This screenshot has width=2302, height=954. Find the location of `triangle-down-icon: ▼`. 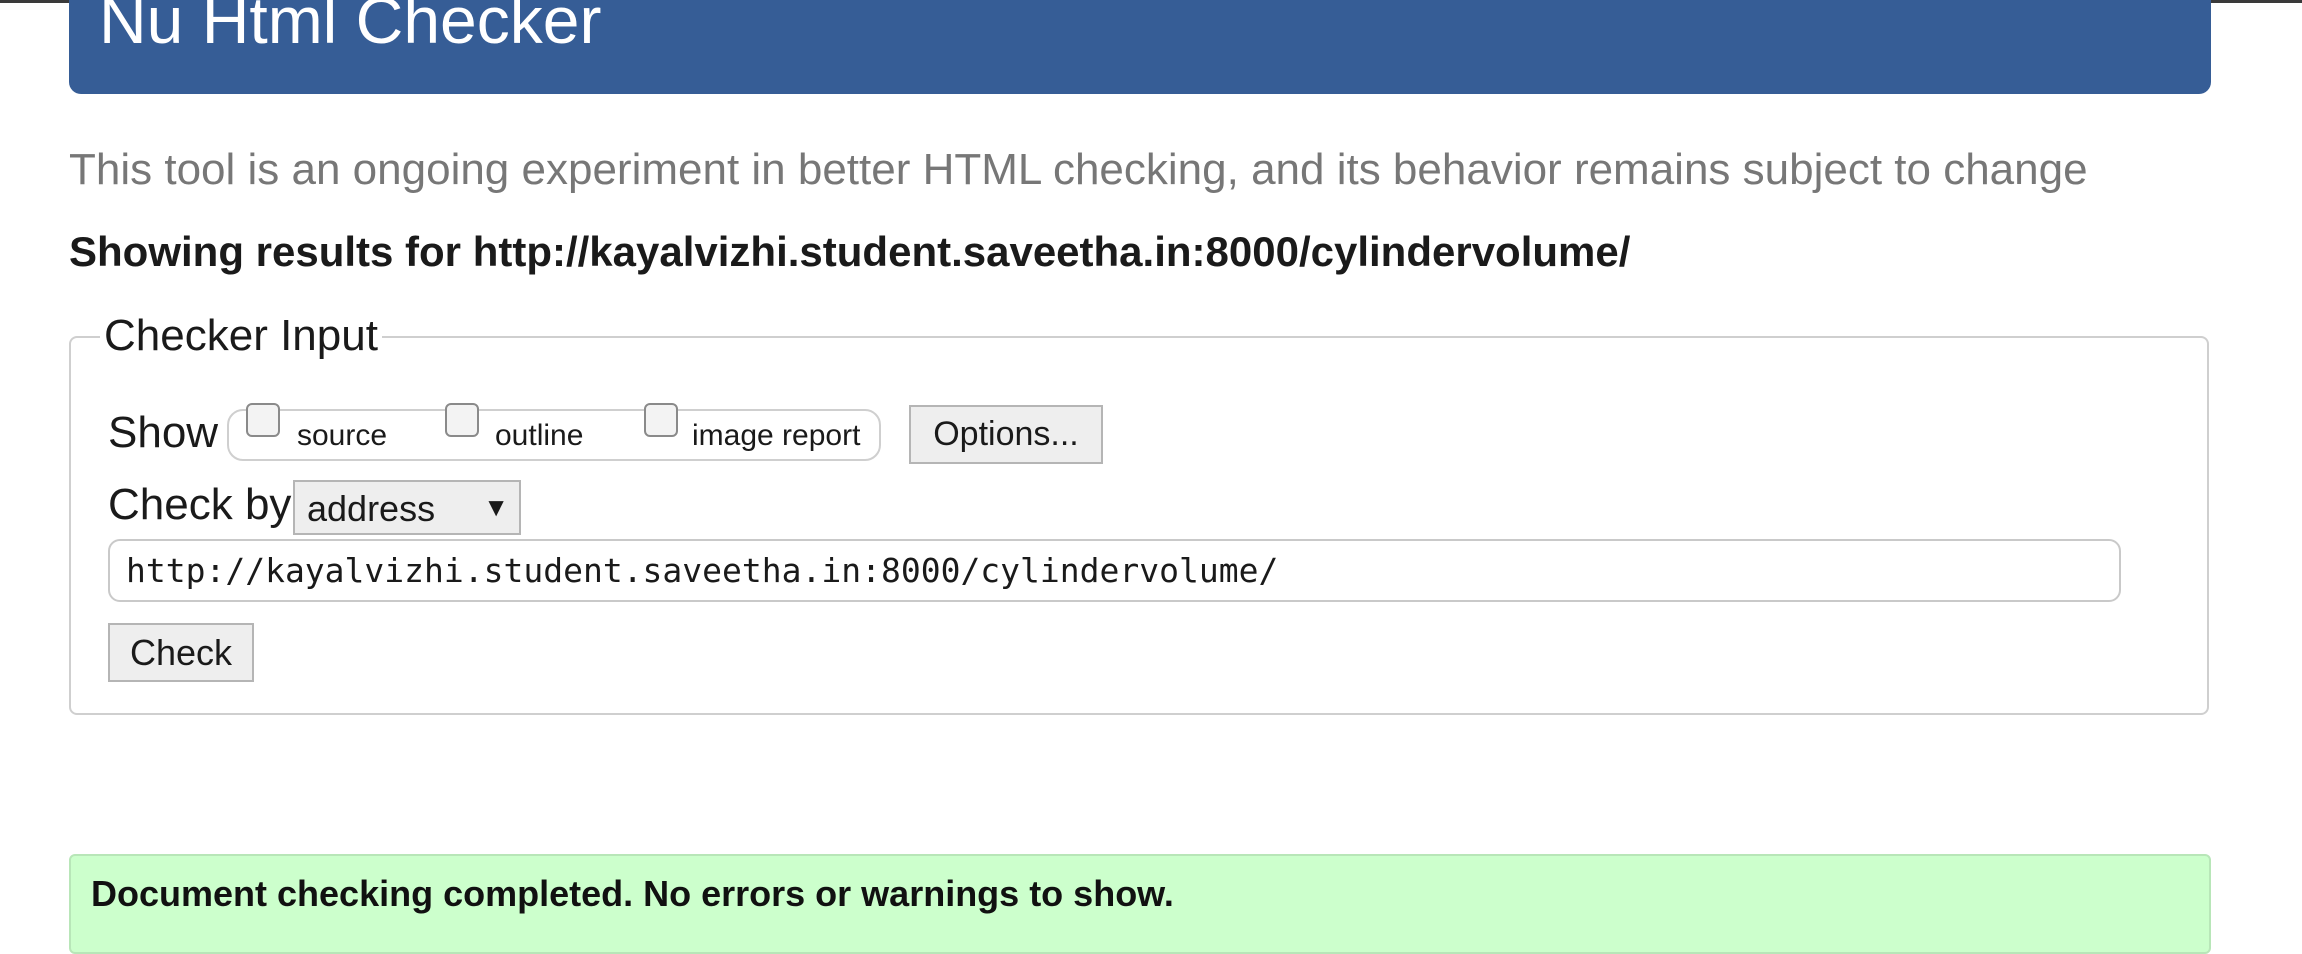

triangle-down-icon: ▼ is located at coordinates (496, 507).